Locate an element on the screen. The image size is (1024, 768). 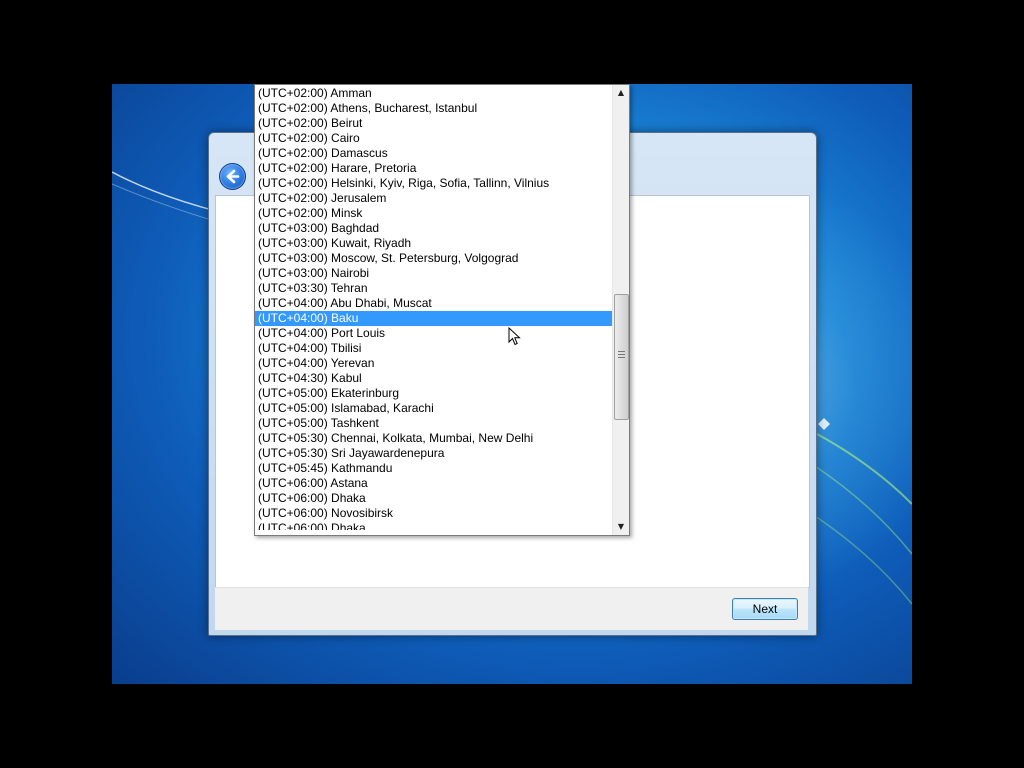
timezone-item: (UTC+03:00) Nairobi is located at coordinates (434, 273).